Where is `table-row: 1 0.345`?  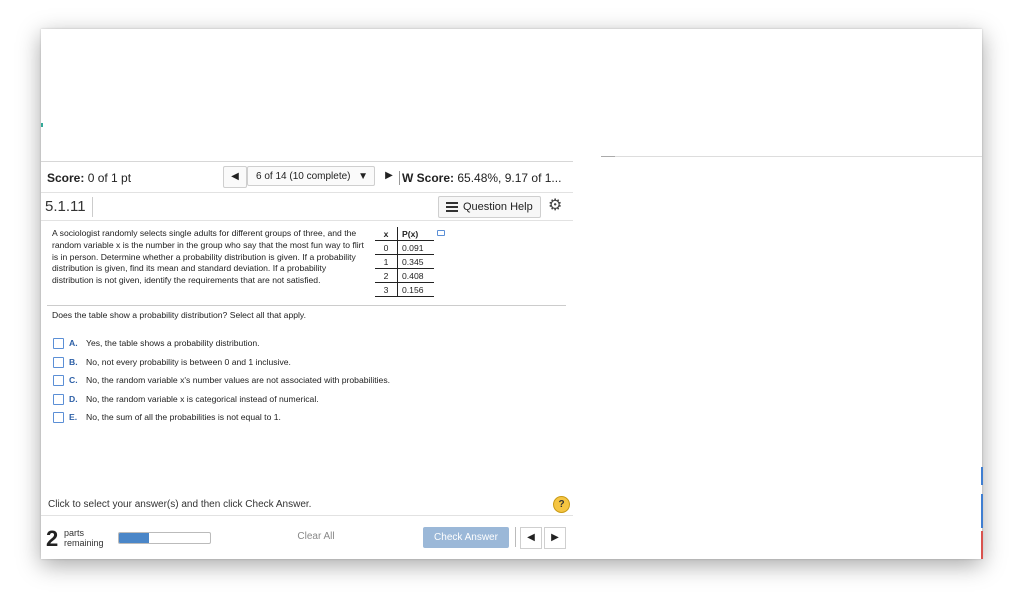 table-row: 1 0.345 is located at coordinates (404, 261).